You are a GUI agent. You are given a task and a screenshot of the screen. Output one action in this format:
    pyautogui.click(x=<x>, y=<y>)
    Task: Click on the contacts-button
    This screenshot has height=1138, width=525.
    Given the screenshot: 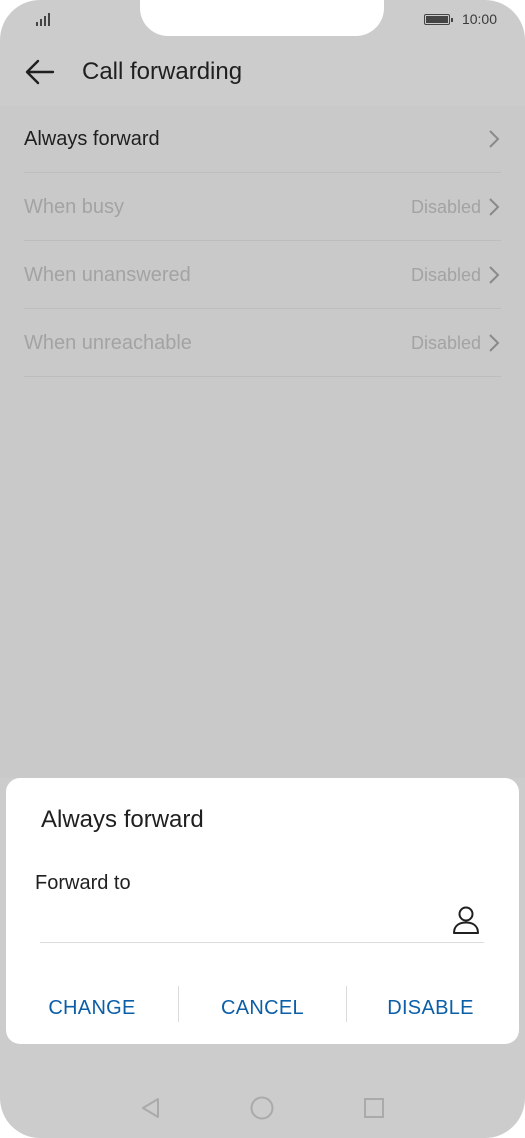 What is the action you would take?
    pyautogui.click(x=466, y=920)
    